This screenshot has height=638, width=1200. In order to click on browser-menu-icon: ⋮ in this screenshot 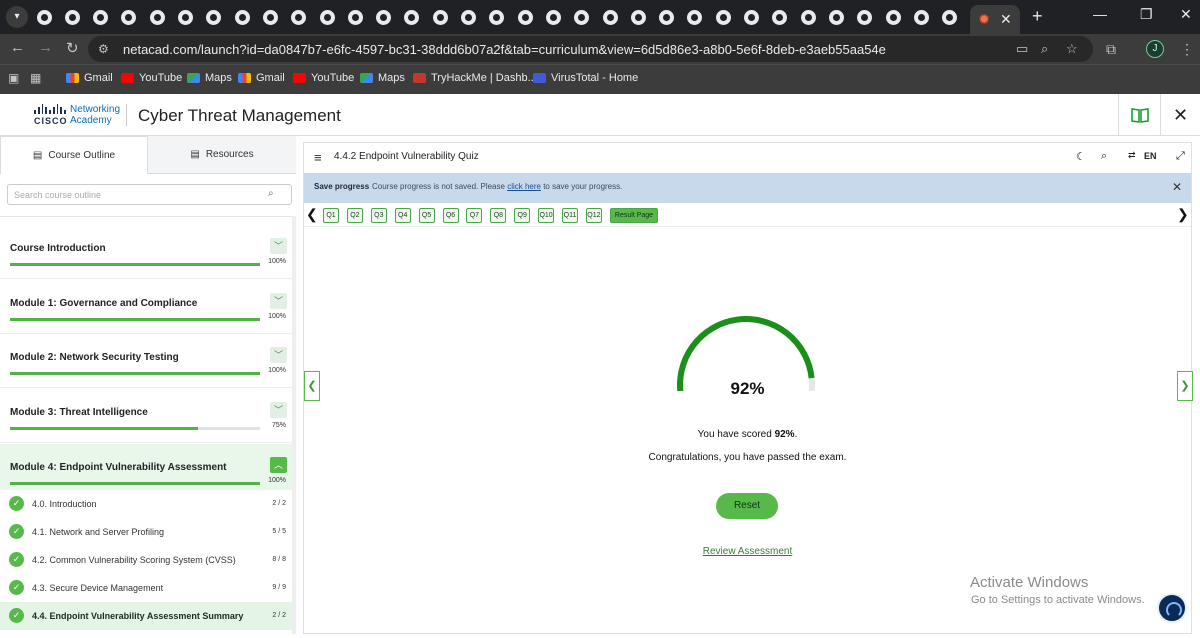, I will do `click(1187, 49)`.